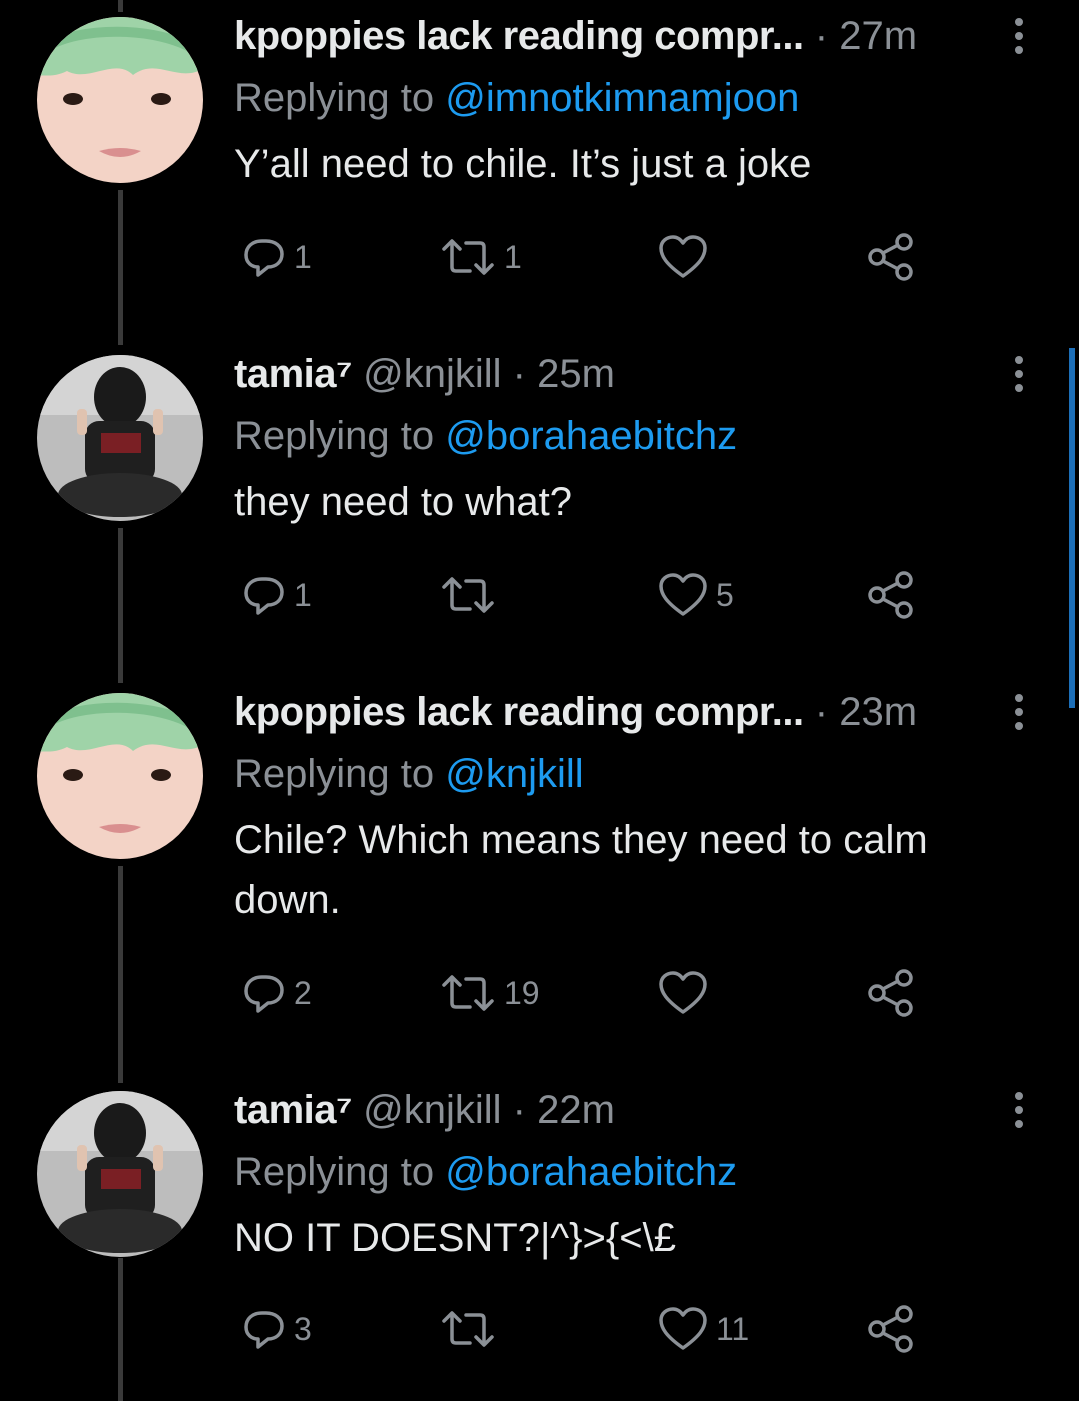  I want to click on tweet-text: they need to what?, so click(403, 502).